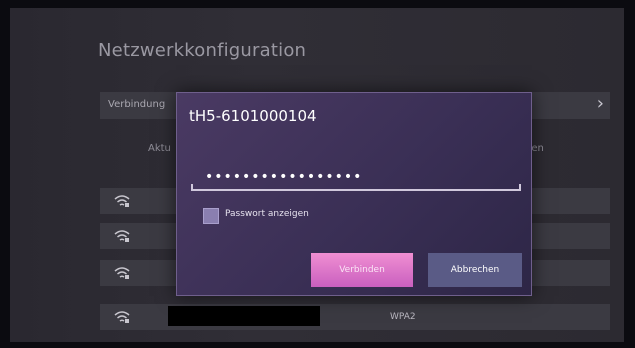  What do you see at coordinates (403, 317) in the screenshot?
I see `network-security-label: WPA2` at bounding box center [403, 317].